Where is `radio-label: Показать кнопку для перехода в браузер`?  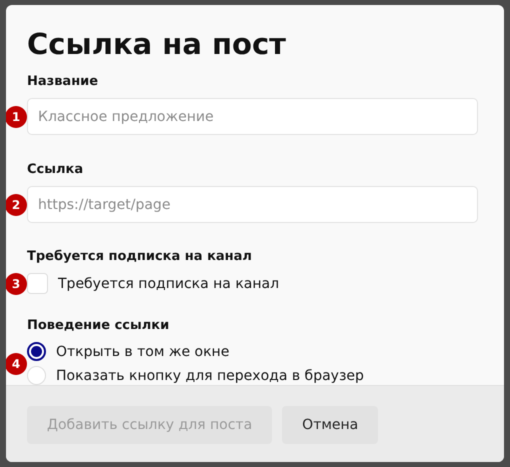
radio-label: Показать кнопку для перехода в браузер is located at coordinates (210, 376).